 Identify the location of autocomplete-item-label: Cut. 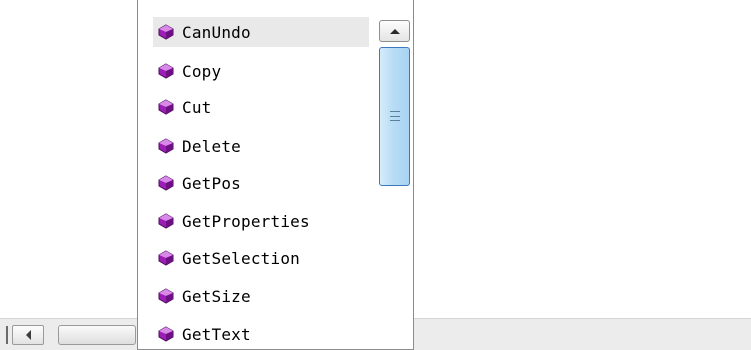
(197, 107).